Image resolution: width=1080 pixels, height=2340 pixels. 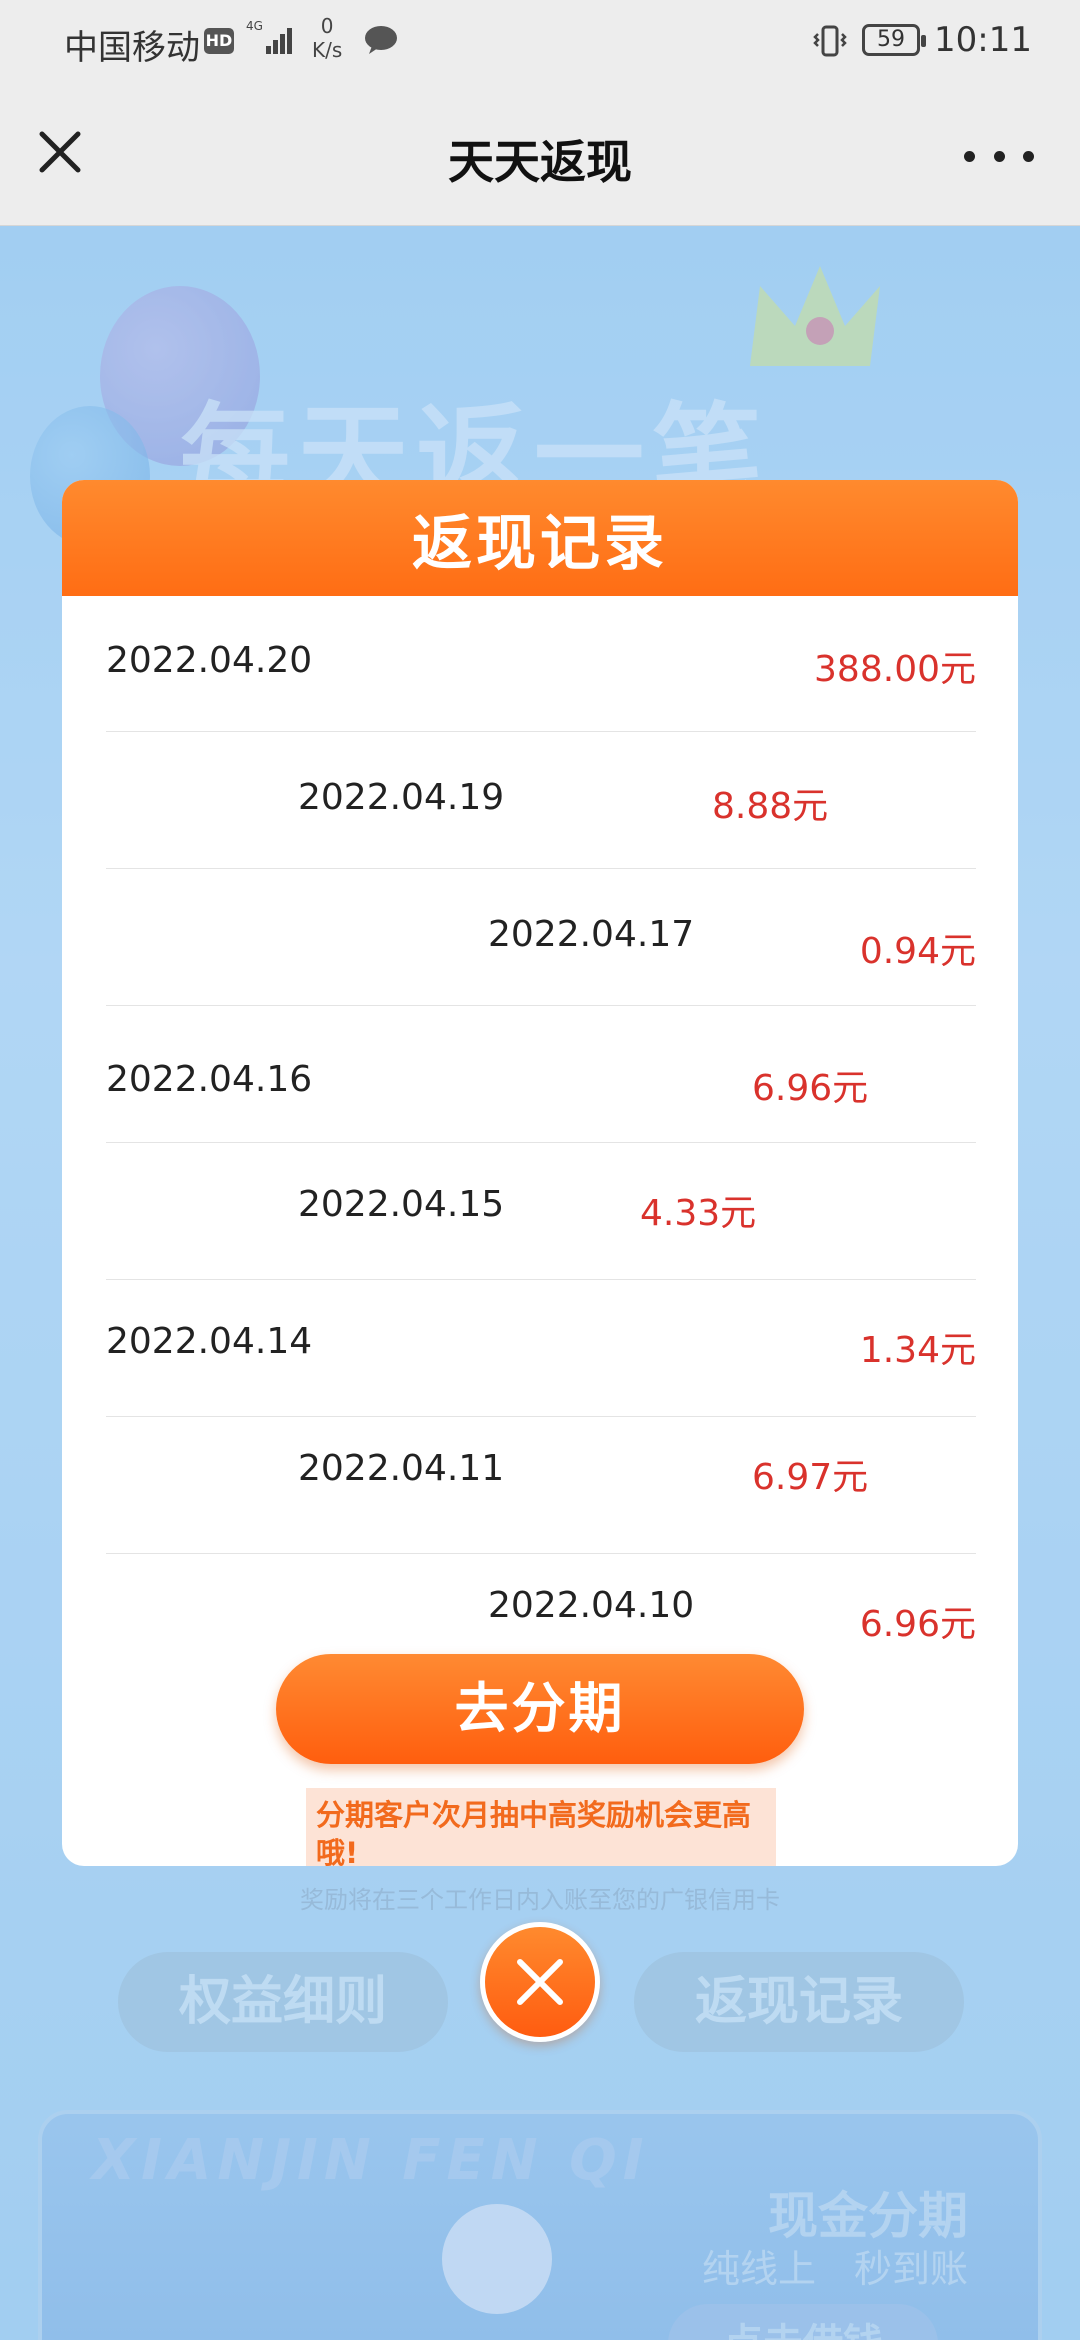 What do you see at coordinates (272, 38) in the screenshot?
I see `signal-icon: 4G` at bounding box center [272, 38].